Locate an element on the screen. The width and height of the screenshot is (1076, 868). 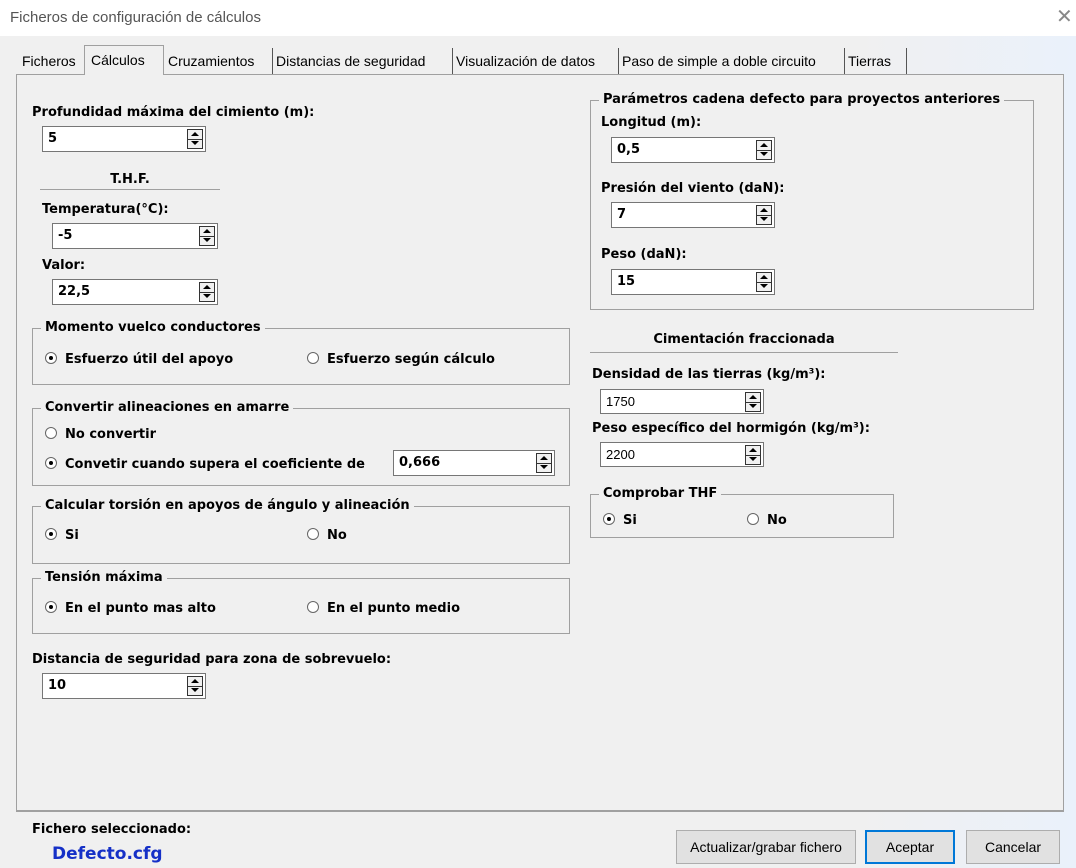
longitud-label: Longitud (m): is located at coordinates (651, 122).